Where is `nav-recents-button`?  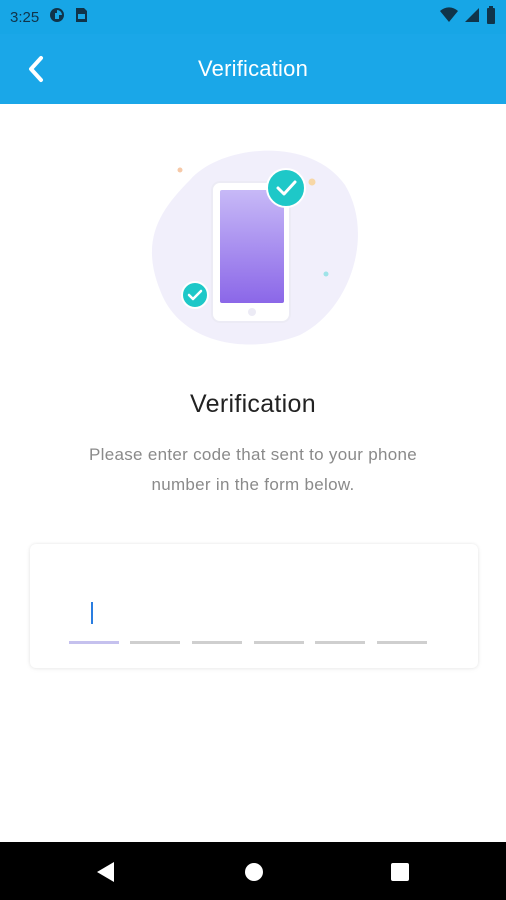
nav-recents-button is located at coordinates (400, 872).